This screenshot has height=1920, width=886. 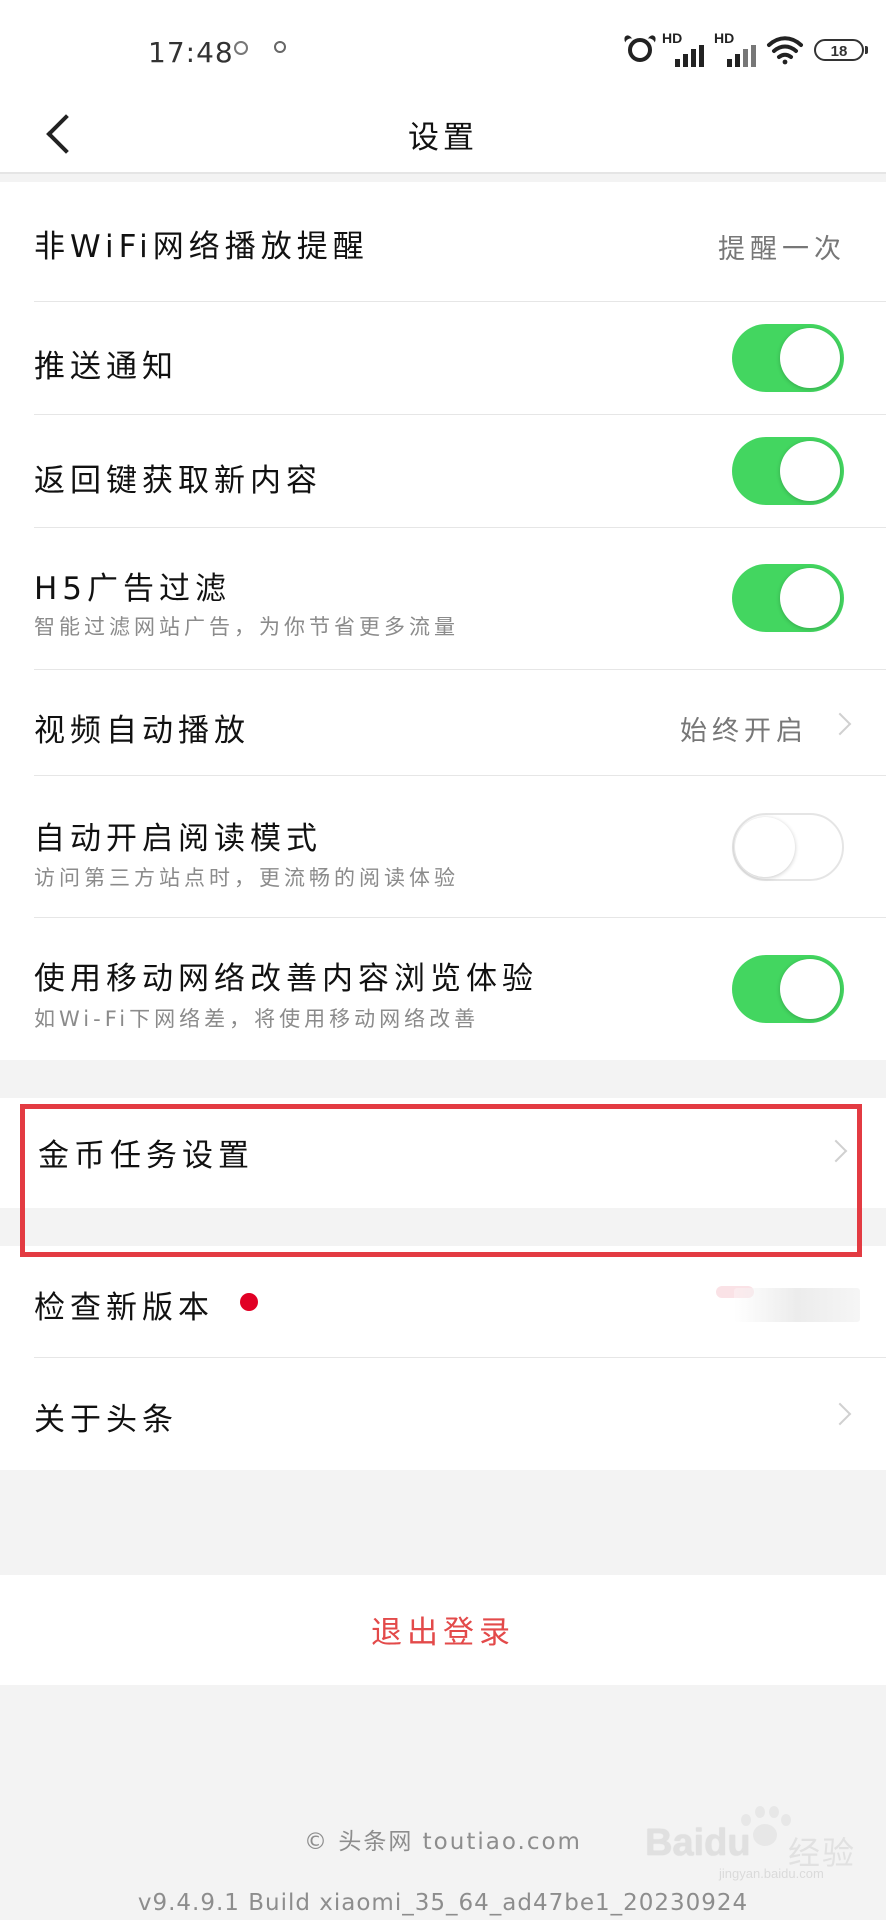 I want to click on setting-description: 如Wi-Fi下网络差，将使用移动网络改善, so click(x=257, y=1019).